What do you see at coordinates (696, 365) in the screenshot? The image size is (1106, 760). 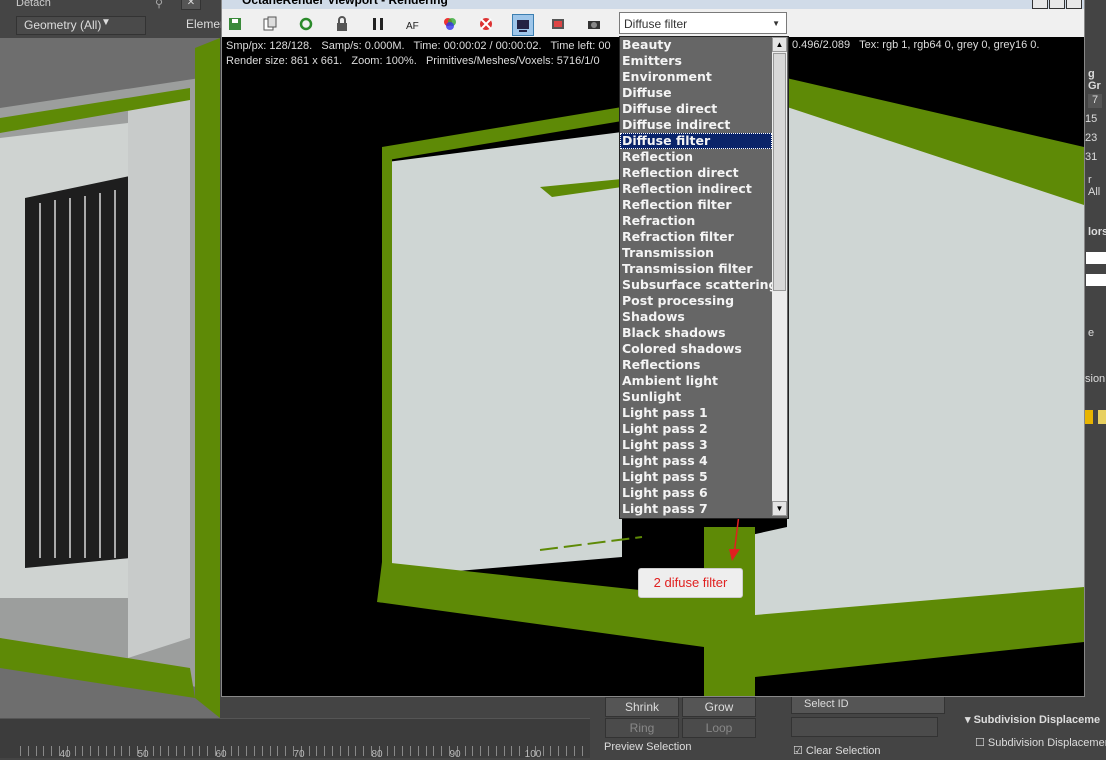 I see `render-pass-option: Reflections` at bounding box center [696, 365].